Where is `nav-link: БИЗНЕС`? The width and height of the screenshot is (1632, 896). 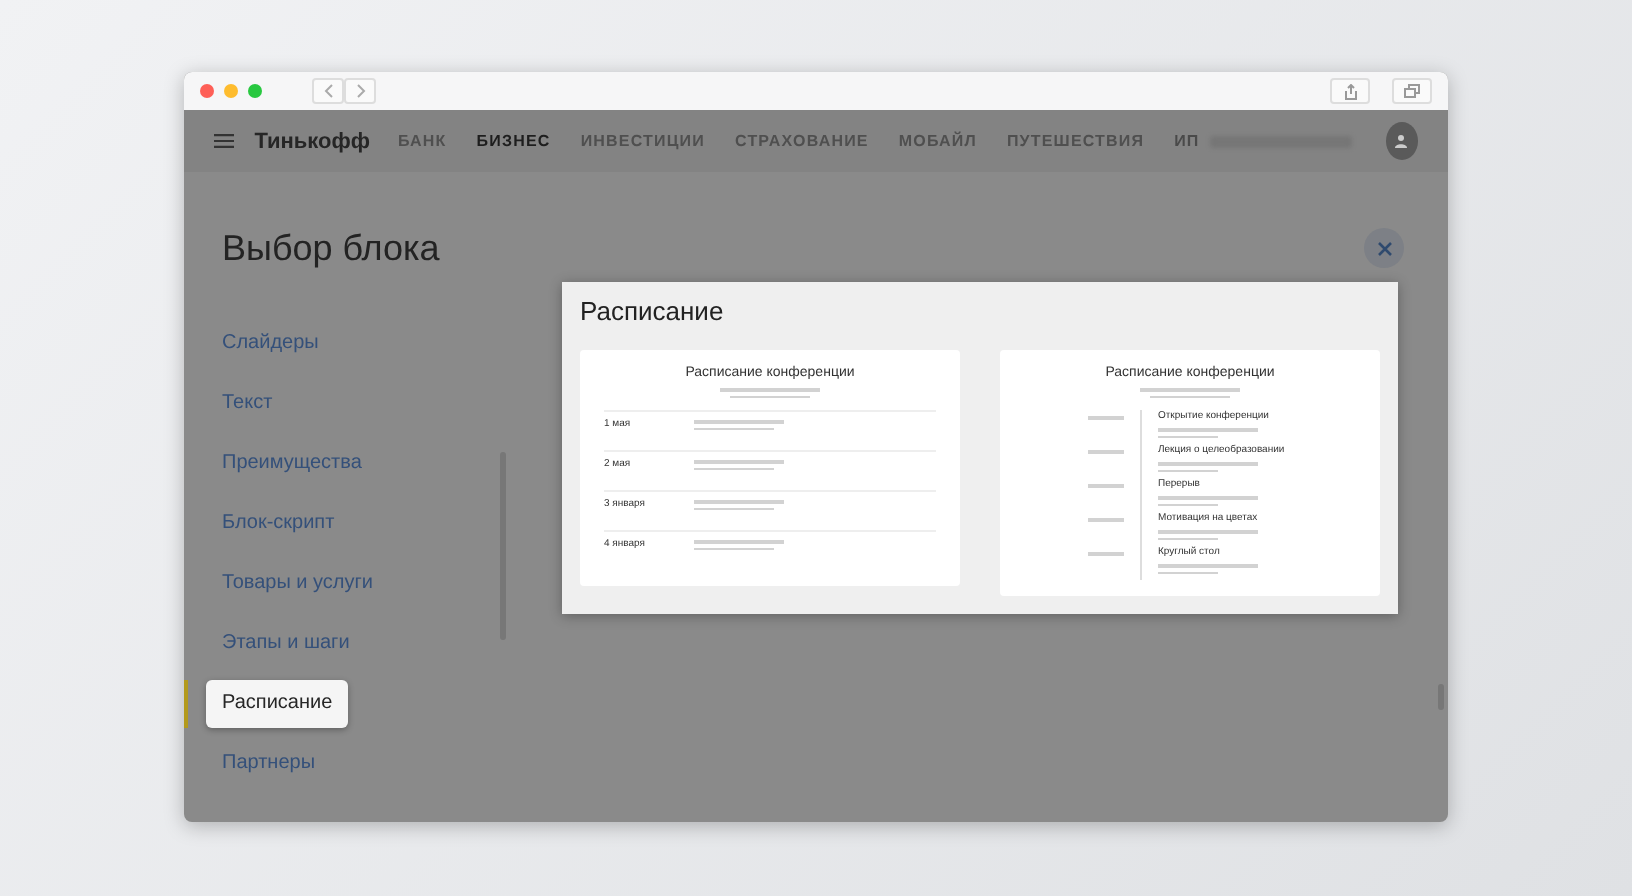
nav-link: БИЗНЕС is located at coordinates (513, 141).